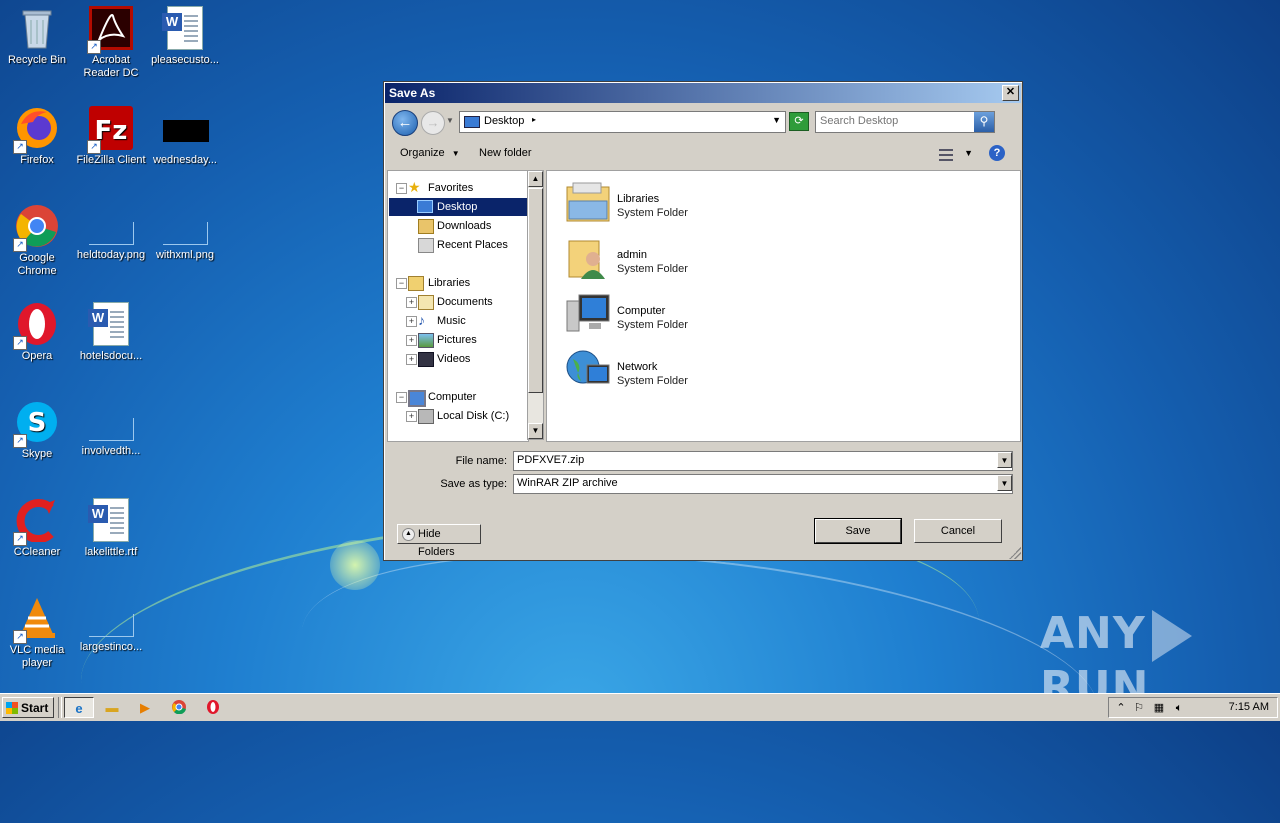  Describe the element at coordinates (417, 398) in the screenshot. I see `computer-icon` at that location.